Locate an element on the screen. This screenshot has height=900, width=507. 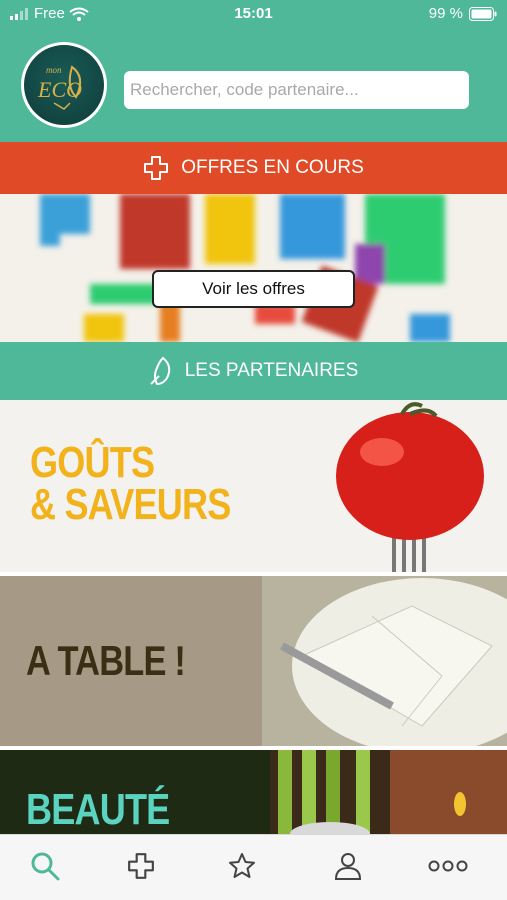
tab-bar is located at coordinates (253, 867).